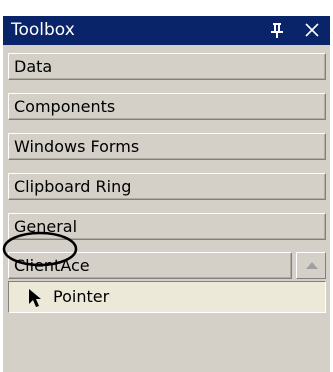 The width and height of the screenshot is (333, 372). Describe the element at coordinates (43, 30) in the screenshot. I see `toolbox-title: Toolbox` at that location.